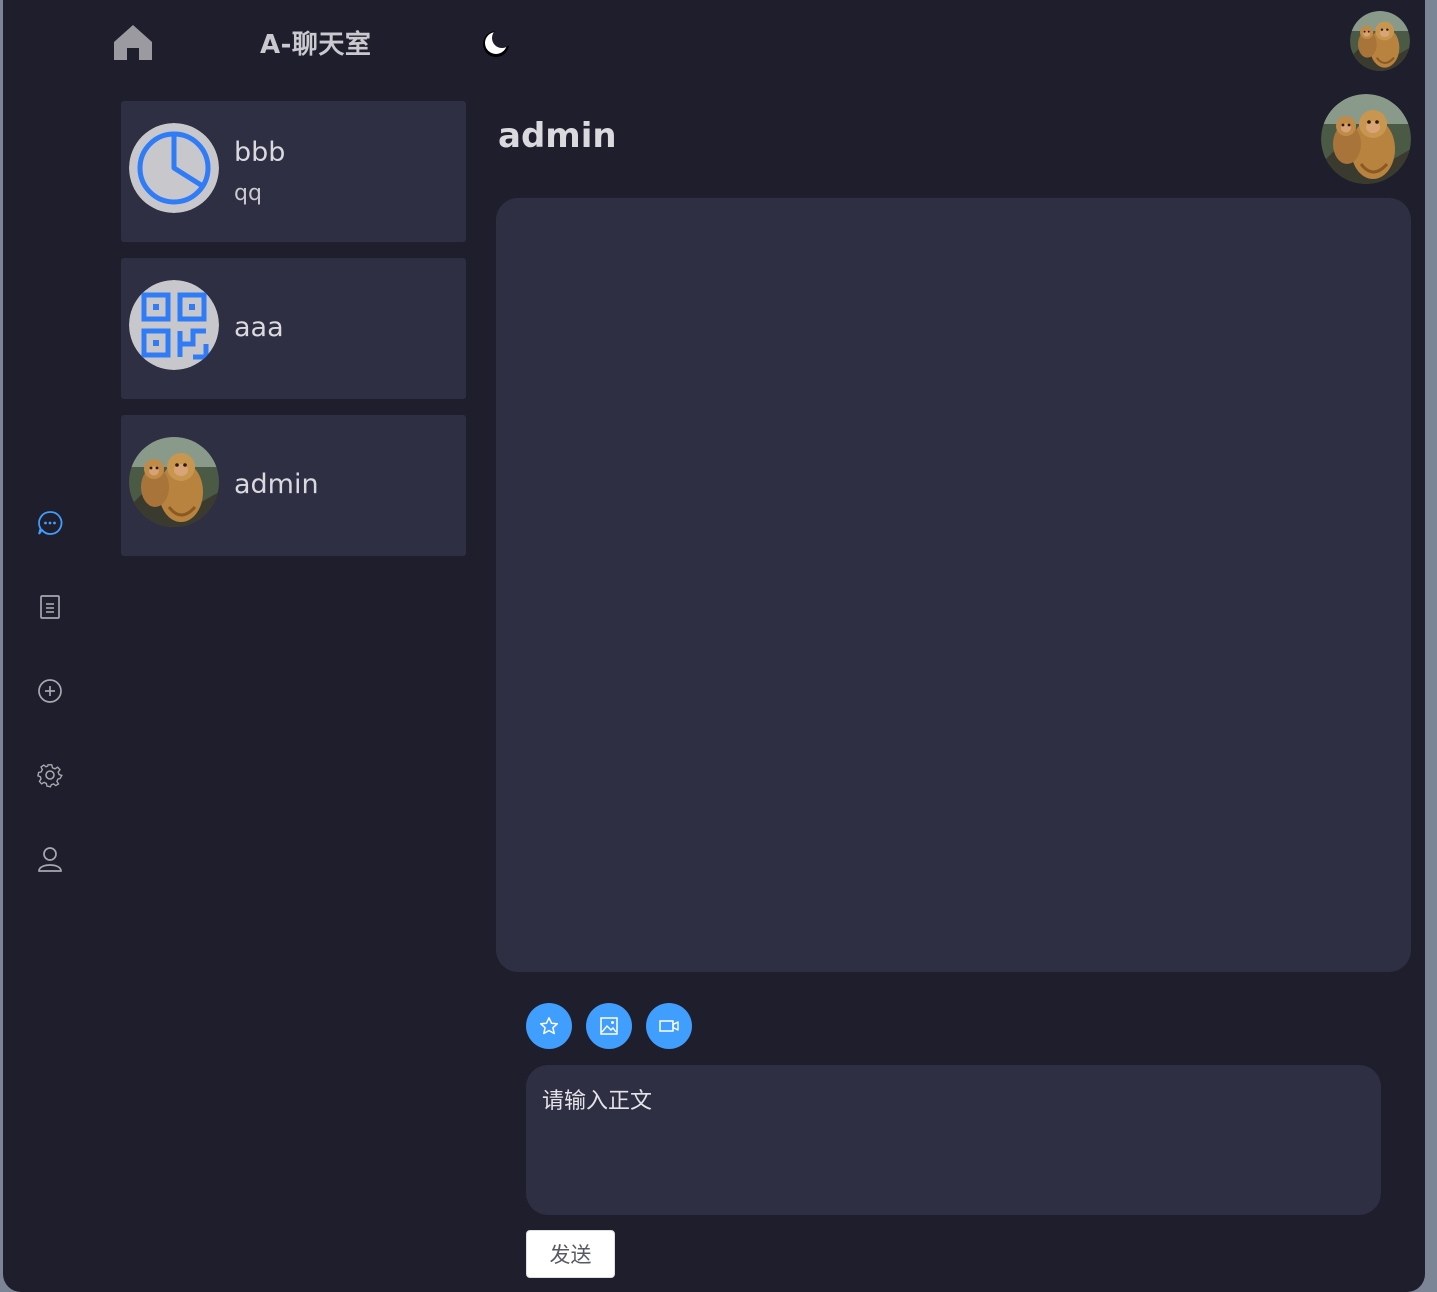  What do you see at coordinates (316, 45) in the screenshot?
I see `app-title: A-聊天室` at bounding box center [316, 45].